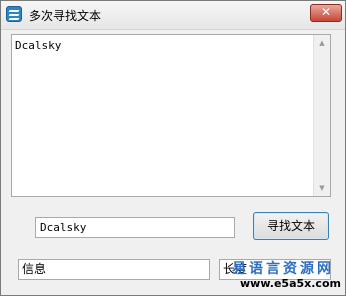 The image size is (346, 296). What do you see at coordinates (275, 269) in the screenshot?
I see `length-field: 长度` at bounding box center [275, 269].